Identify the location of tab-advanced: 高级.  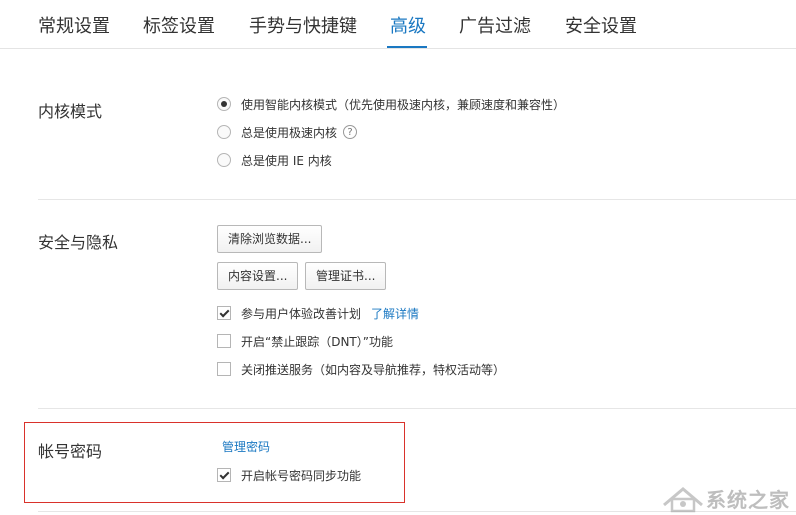
(408, 25).